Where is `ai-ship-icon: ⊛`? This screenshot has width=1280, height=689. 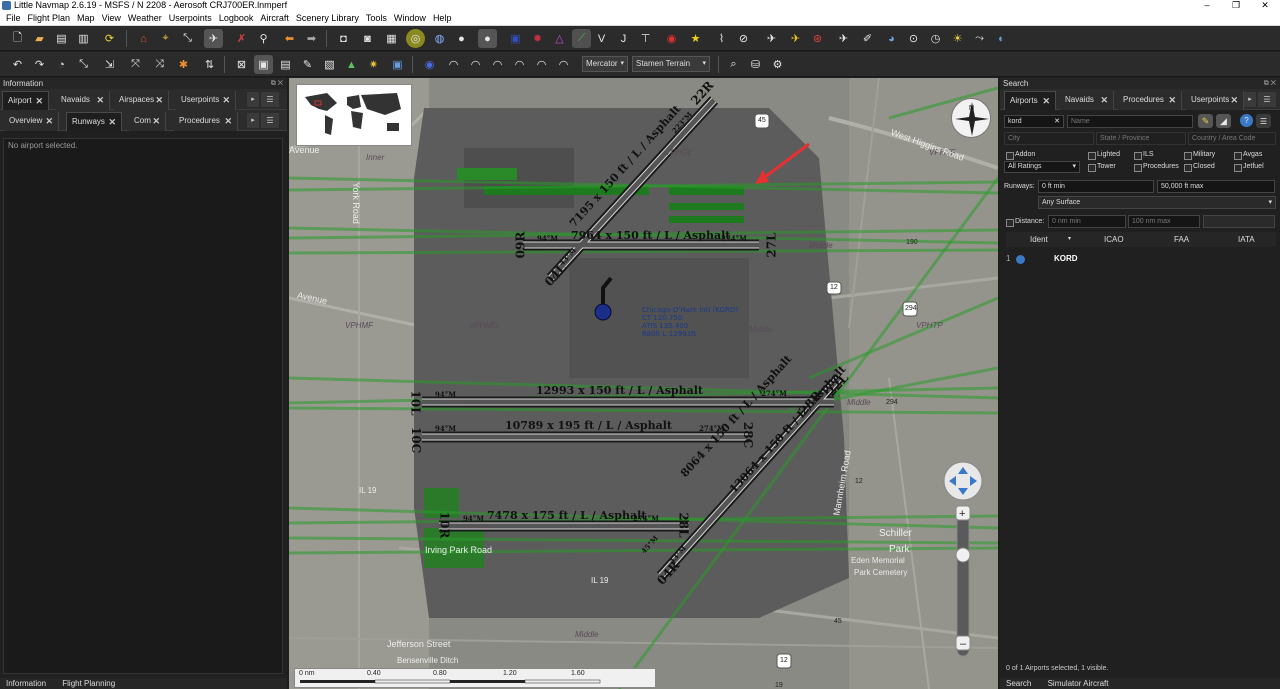
ai-ship-icon: ⊛ is located at coordinates (817, 38).